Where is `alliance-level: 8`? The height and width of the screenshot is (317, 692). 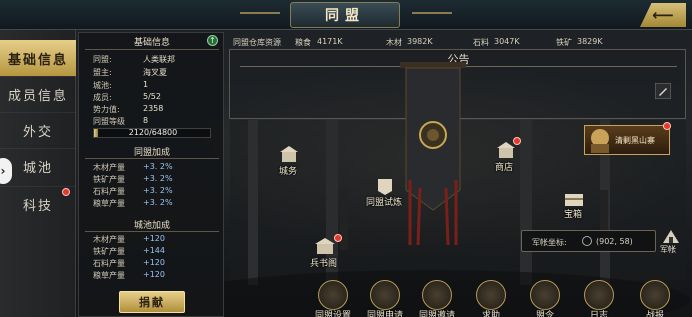
alliance-level: 8 is located at coordinates (146, 120).